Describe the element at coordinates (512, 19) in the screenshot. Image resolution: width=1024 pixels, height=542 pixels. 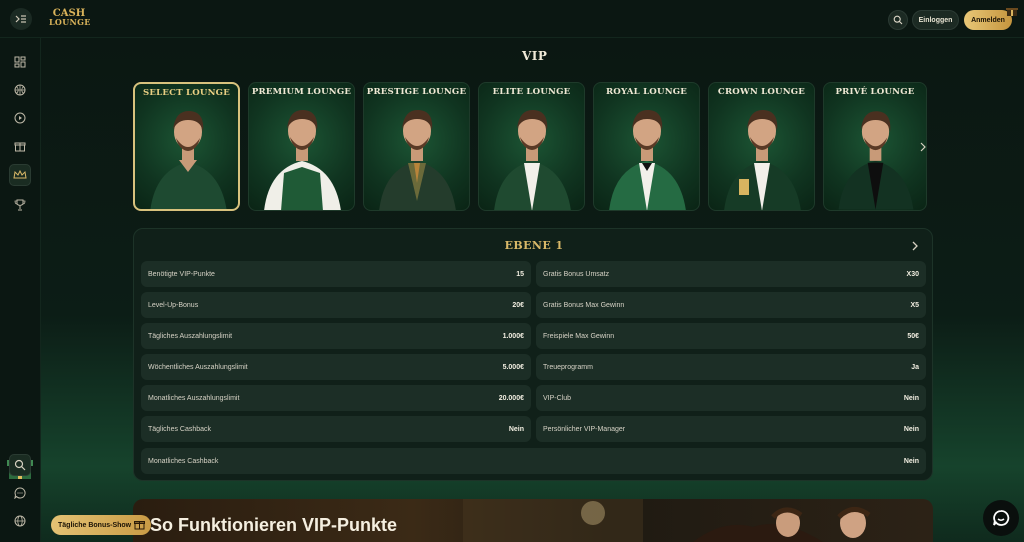
I see `top-bar: CASH LOUNGE Einloggen Anmelden` at that location.